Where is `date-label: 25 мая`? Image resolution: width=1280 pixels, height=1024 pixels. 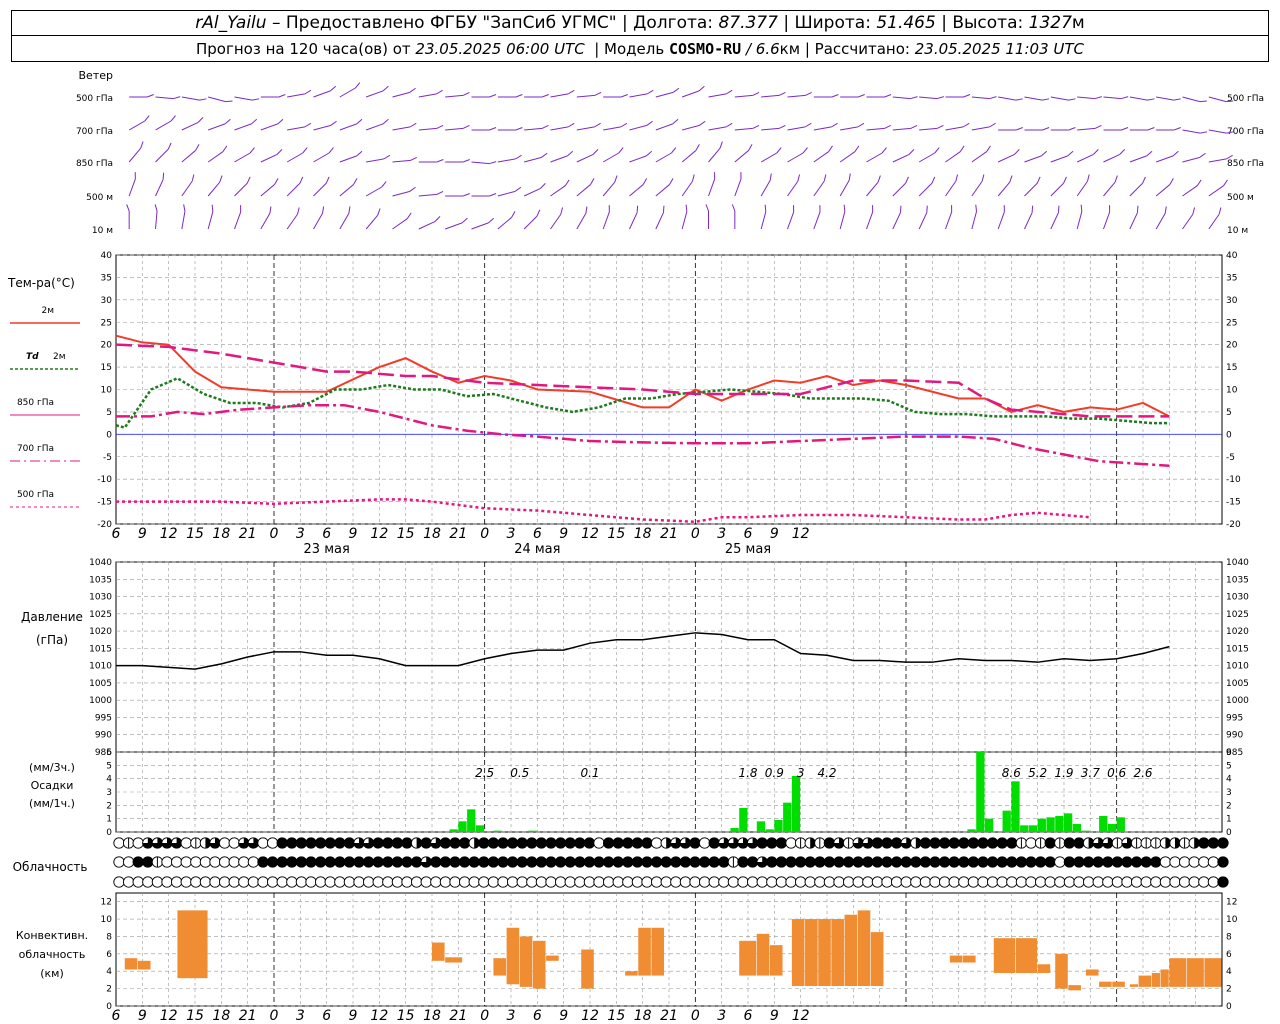
date-label: 25 мая is located at coordinates (748, 549).